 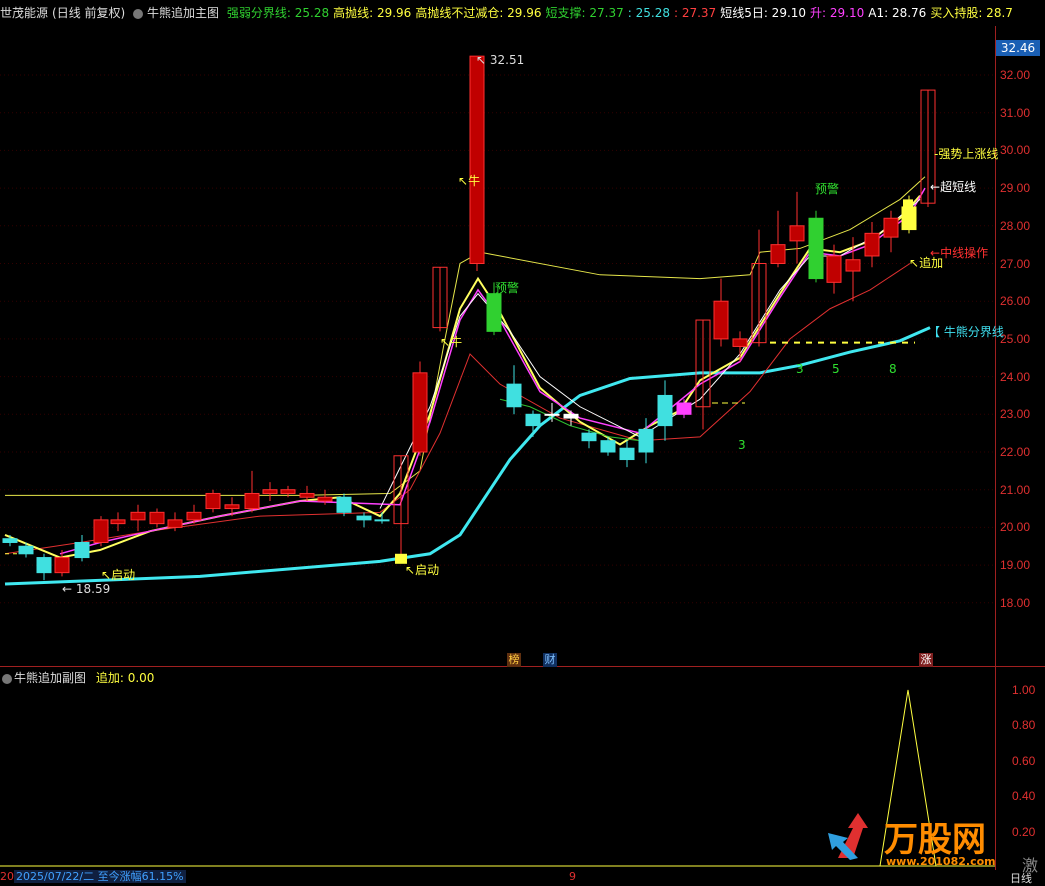 What do you see at coordinates (941, 861) in the screenshot?
I see `brand-url: www.201082.com` at bounding box center [941, 861].